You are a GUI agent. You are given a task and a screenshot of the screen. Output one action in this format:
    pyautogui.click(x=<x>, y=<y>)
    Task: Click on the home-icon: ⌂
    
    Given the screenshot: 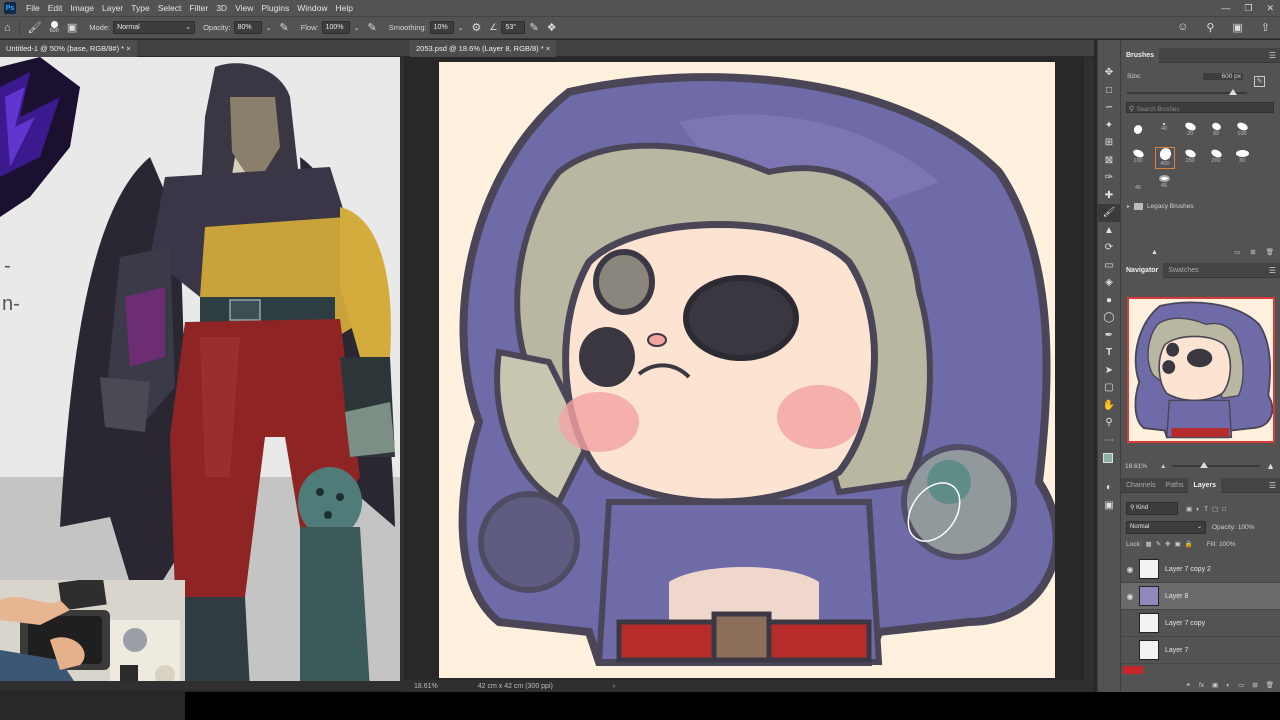 What is the action you would take?
    pyautogui.click(x=7, y=28)
    